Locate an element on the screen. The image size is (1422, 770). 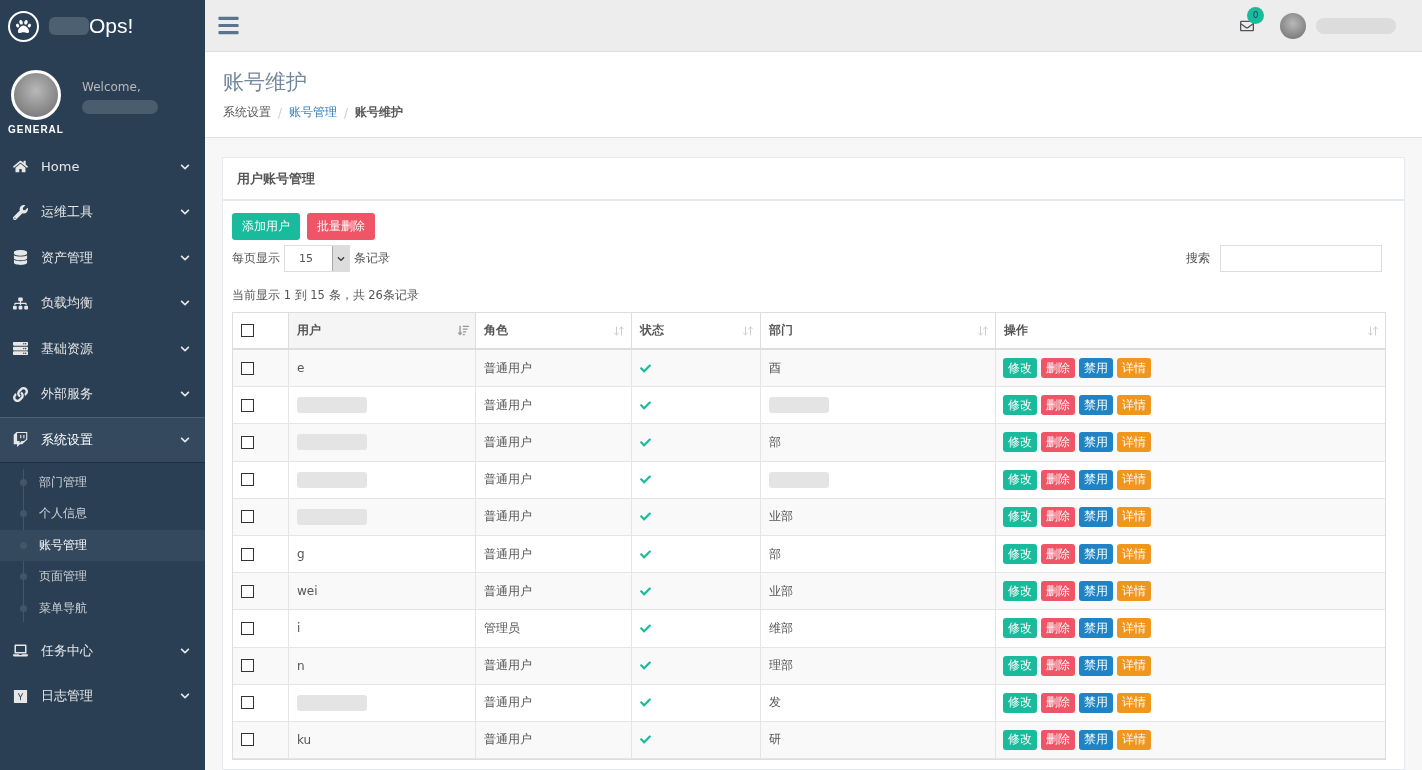
welcome-text: Welcome, is located at coordinates (112, 87).